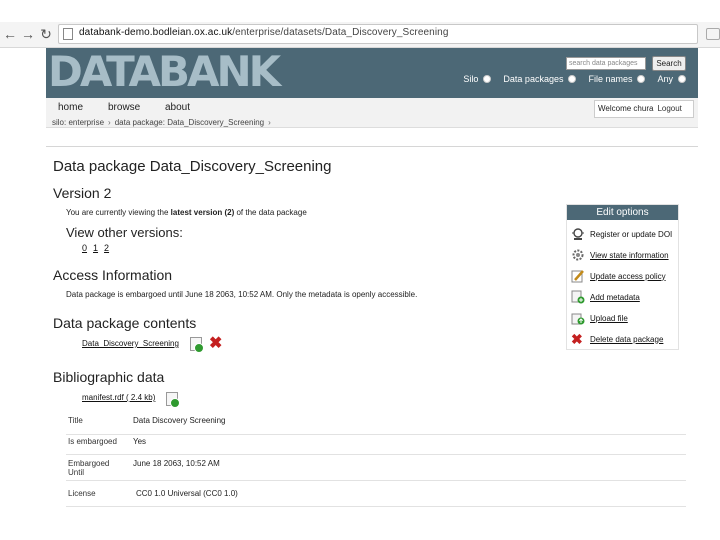 This screenshot has height=540, width=720. Describe the element at coordinates (621, 234) in the screenshot. I see `edit-register-doi: Register or update DOI` at that location.